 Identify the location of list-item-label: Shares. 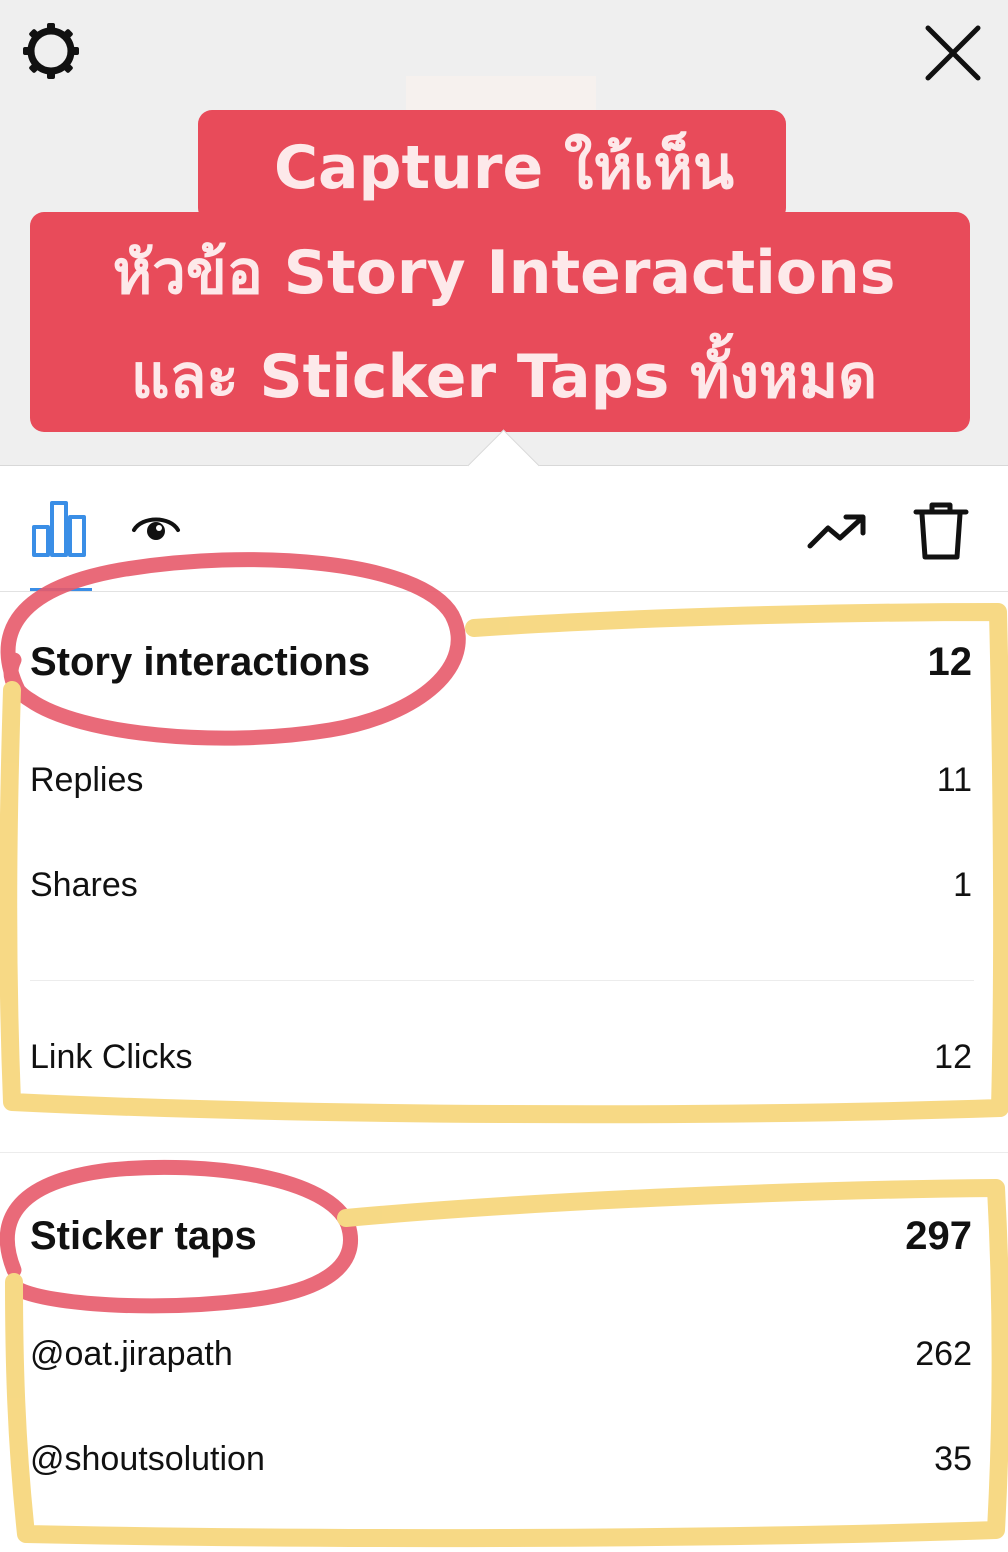
(84, 885).